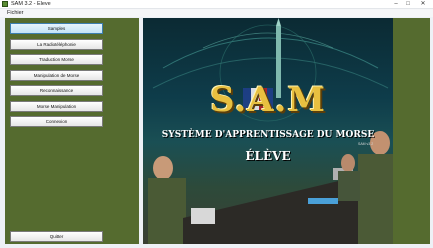 This screenshot has height=248, width=433. Describe the element at coordinates (56, 75) in the screenshot. I see `nav-button-manipulation: Manipulation de Morse` at that location.